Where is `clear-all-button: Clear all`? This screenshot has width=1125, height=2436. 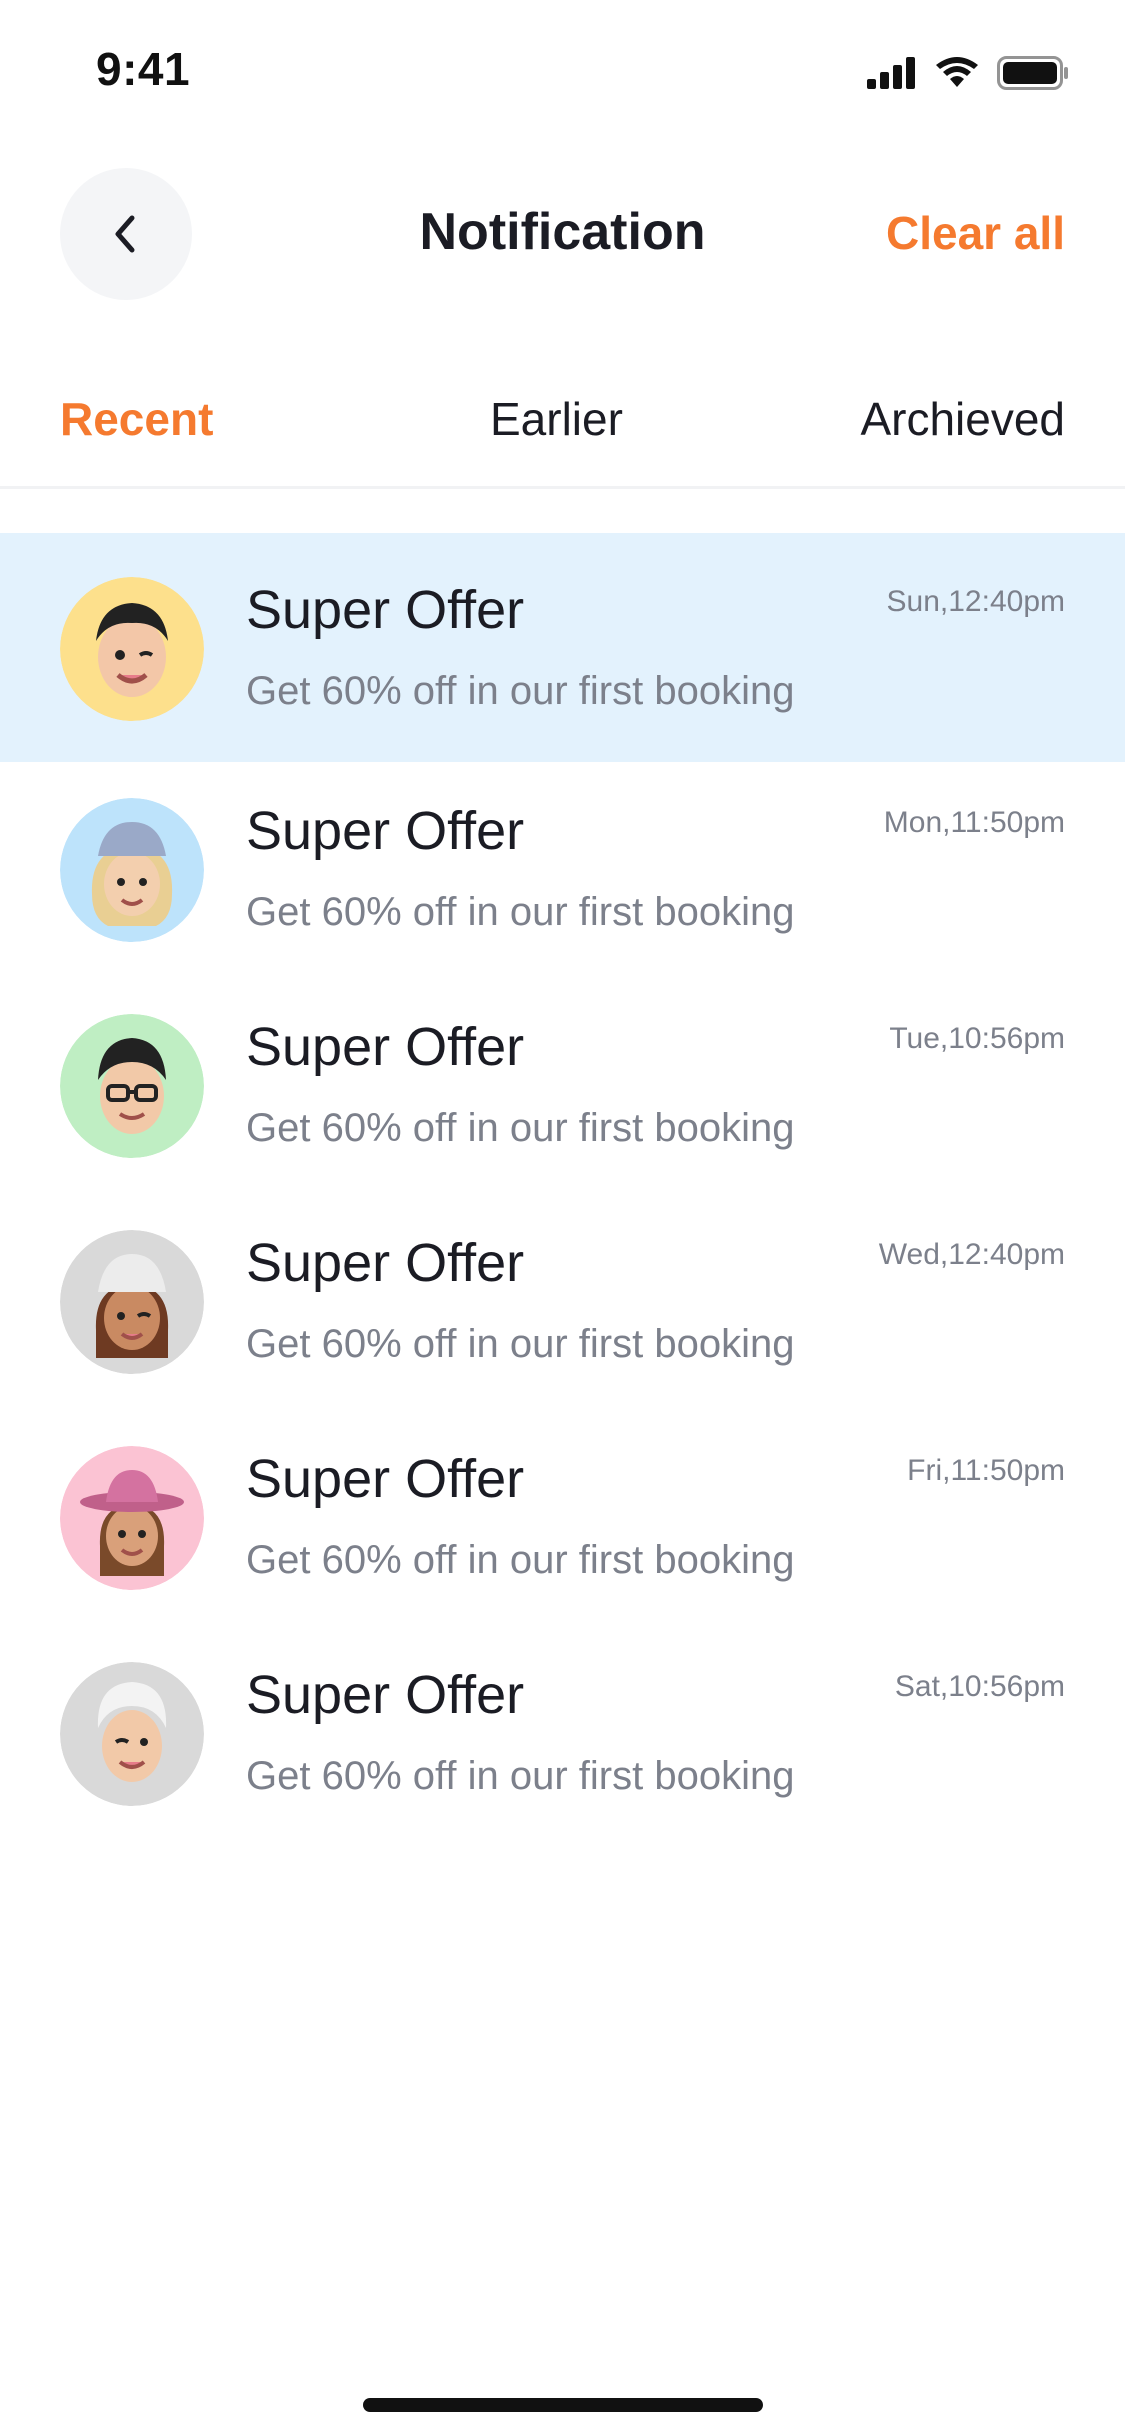 clear-all-button: Clear all is located at coordinates (975, 233).